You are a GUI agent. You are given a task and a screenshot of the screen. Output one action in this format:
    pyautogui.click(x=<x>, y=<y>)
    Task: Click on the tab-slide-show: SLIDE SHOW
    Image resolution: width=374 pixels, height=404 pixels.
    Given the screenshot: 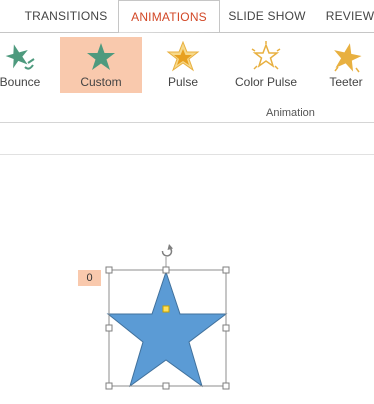 What is the action you would take?
    pyautogui.click(x=267, y=16)
    